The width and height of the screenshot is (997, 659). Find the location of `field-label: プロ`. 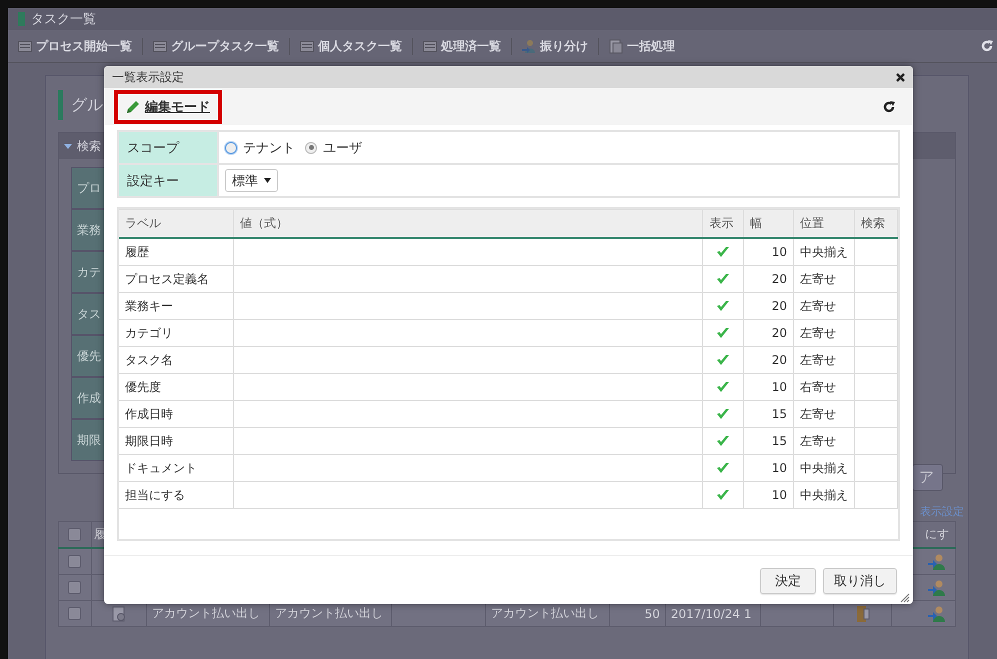

field-label: プロ is located at coordinates (89, 188).